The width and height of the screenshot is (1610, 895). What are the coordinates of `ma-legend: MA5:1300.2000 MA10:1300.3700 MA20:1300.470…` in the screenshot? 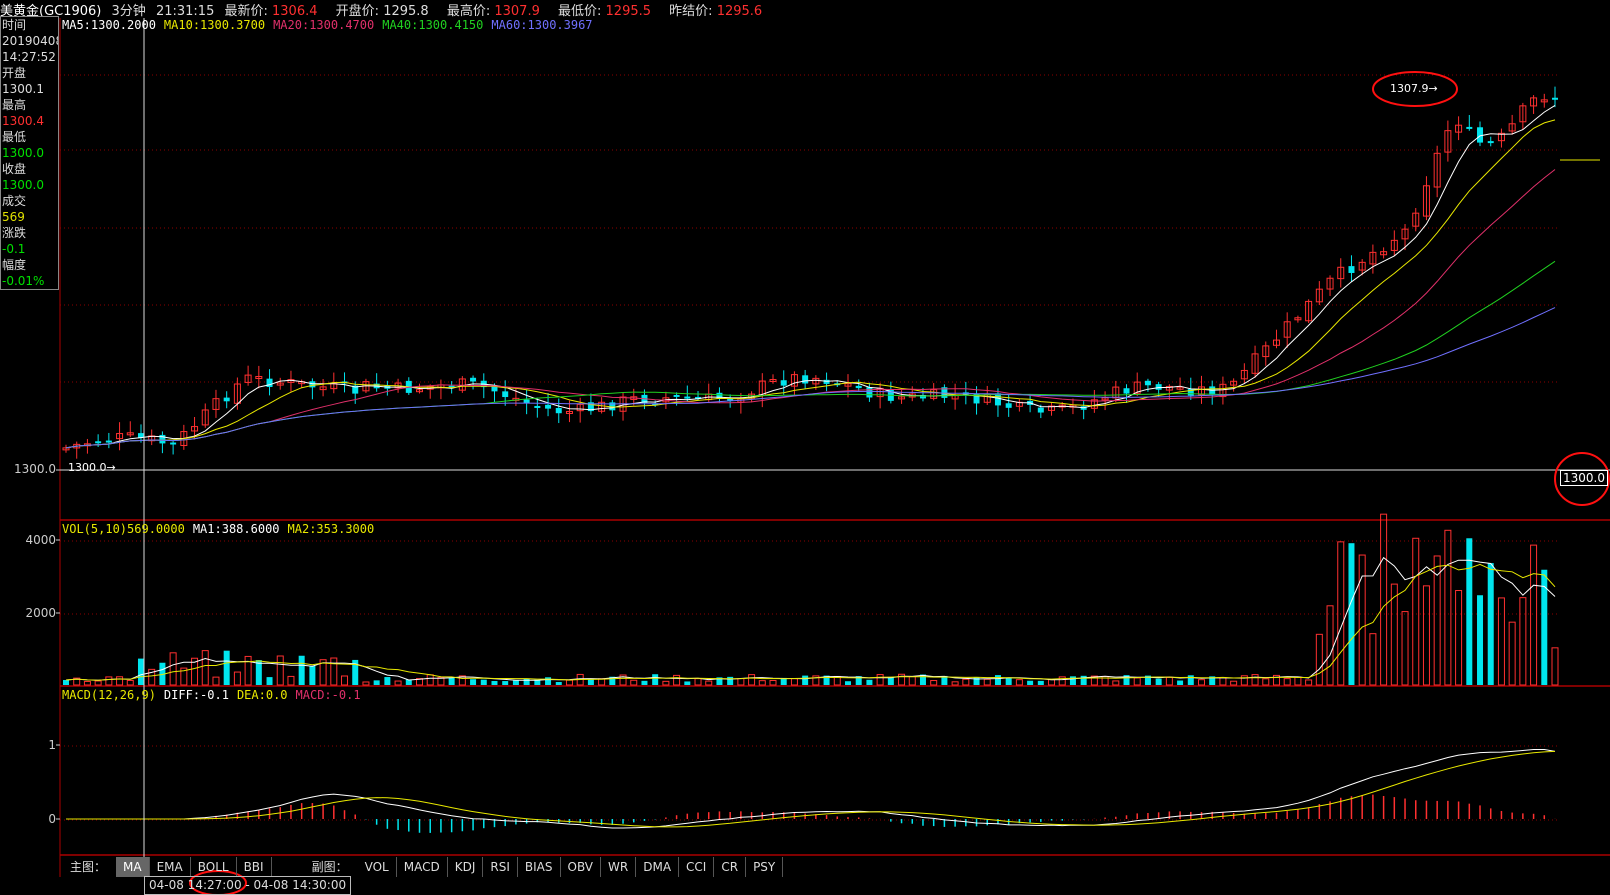 It's located at (331, 25).